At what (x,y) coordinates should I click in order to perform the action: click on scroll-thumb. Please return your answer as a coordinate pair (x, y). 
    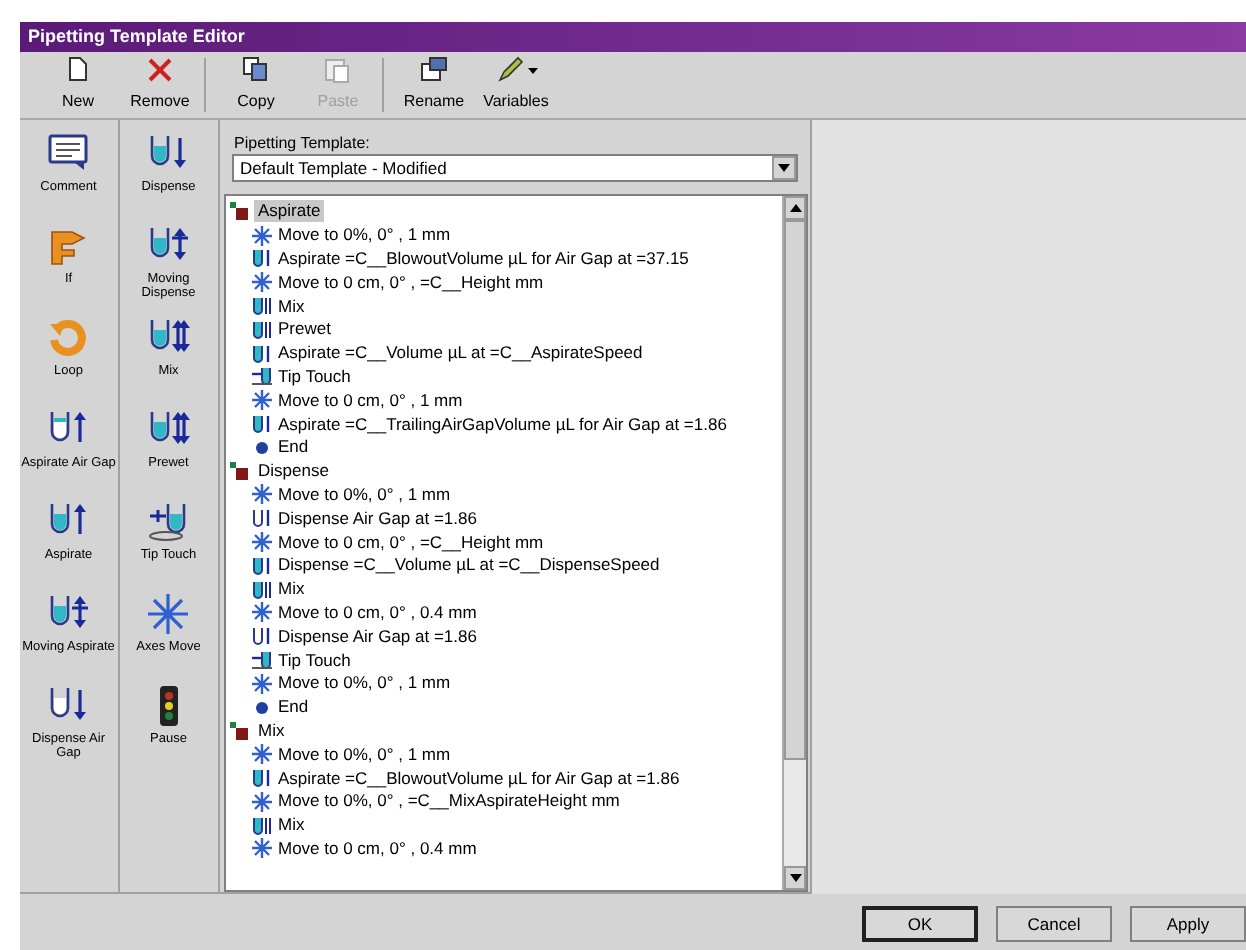
    Looking at the image, I should click on (795, 490).